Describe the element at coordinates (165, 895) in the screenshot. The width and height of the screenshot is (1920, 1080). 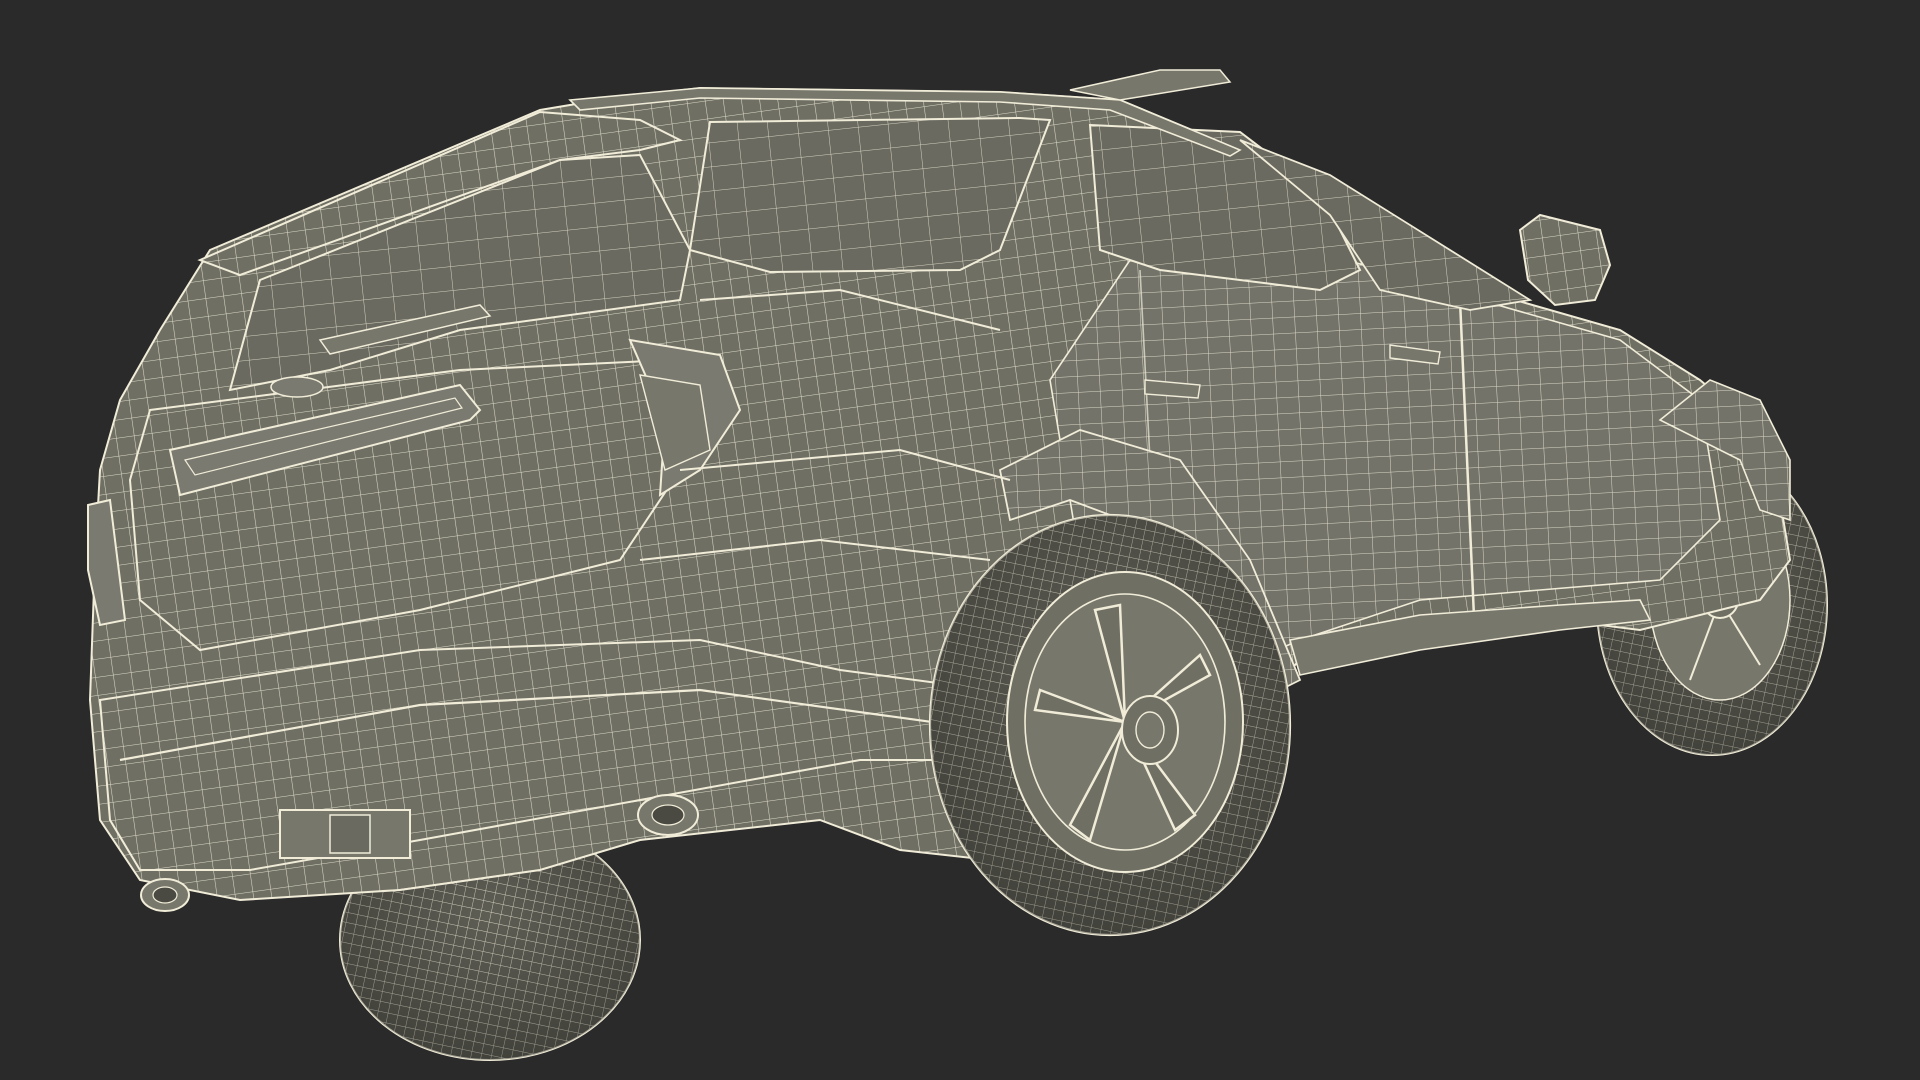
I see `exhaust-pipe-left` at that location.